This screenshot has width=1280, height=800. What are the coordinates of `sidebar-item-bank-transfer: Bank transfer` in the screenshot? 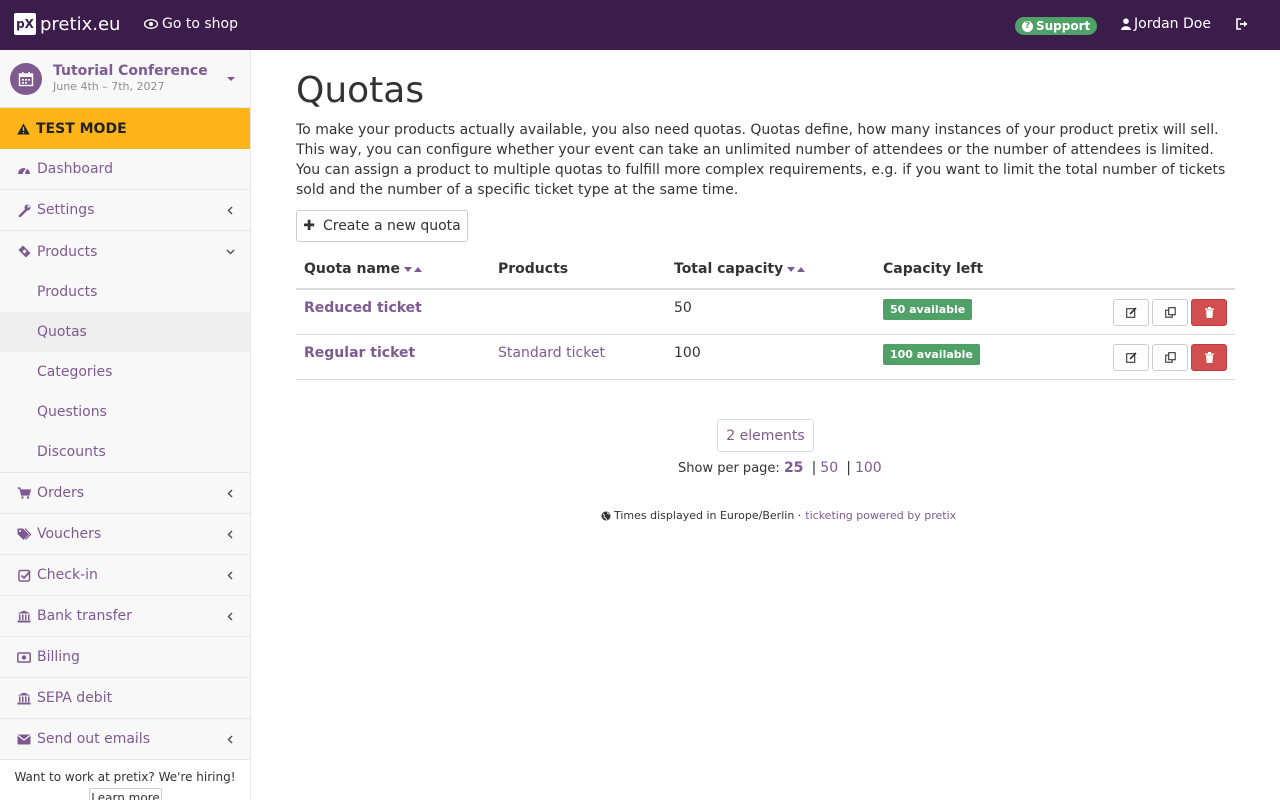 It's located at (125, 616).